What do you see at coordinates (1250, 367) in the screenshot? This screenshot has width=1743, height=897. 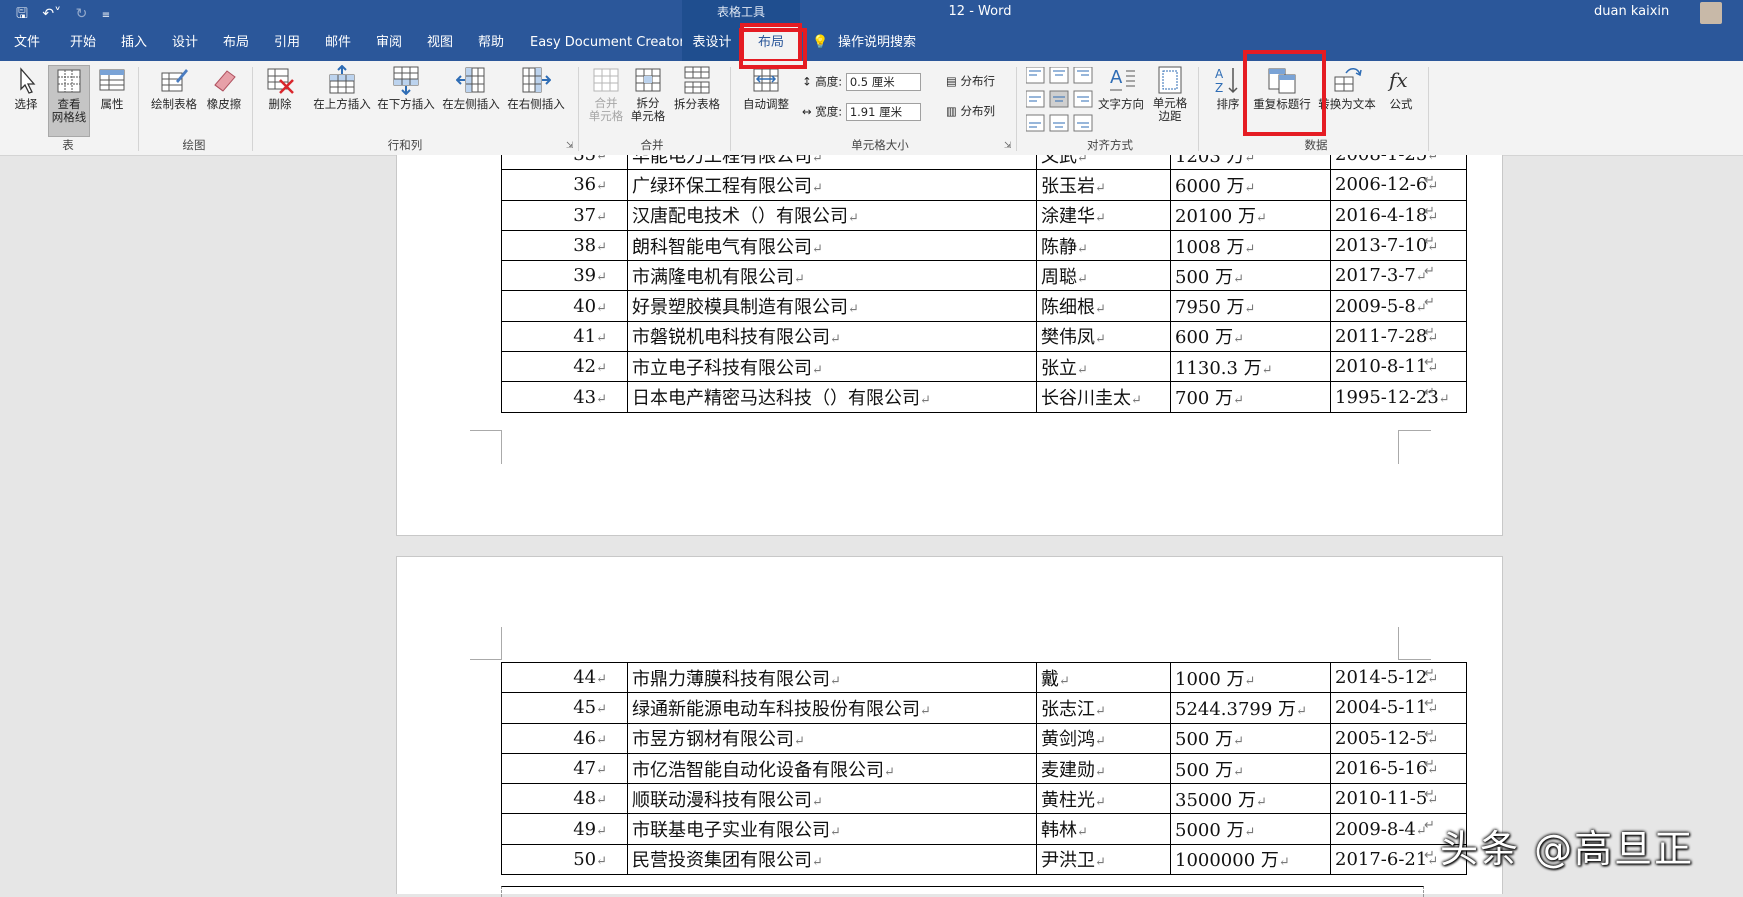 I see `capital-cell: 1130.3 万↵` at bounding box center [1250, 367].